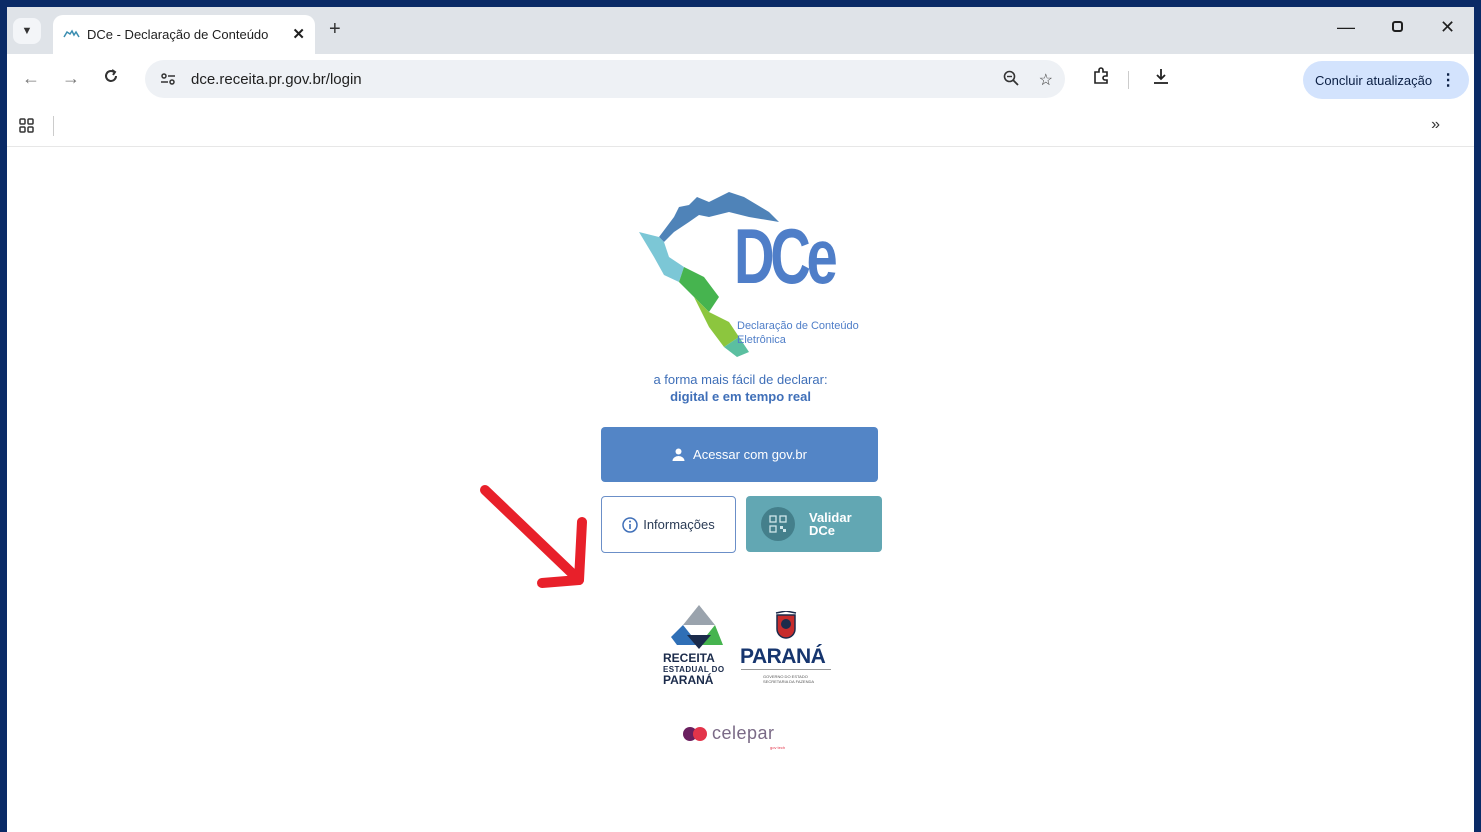  What do you see at coordinates (786, 625) in the screenshot?
I see `parana-coat-of-arms` at bounding box center [786, 625].